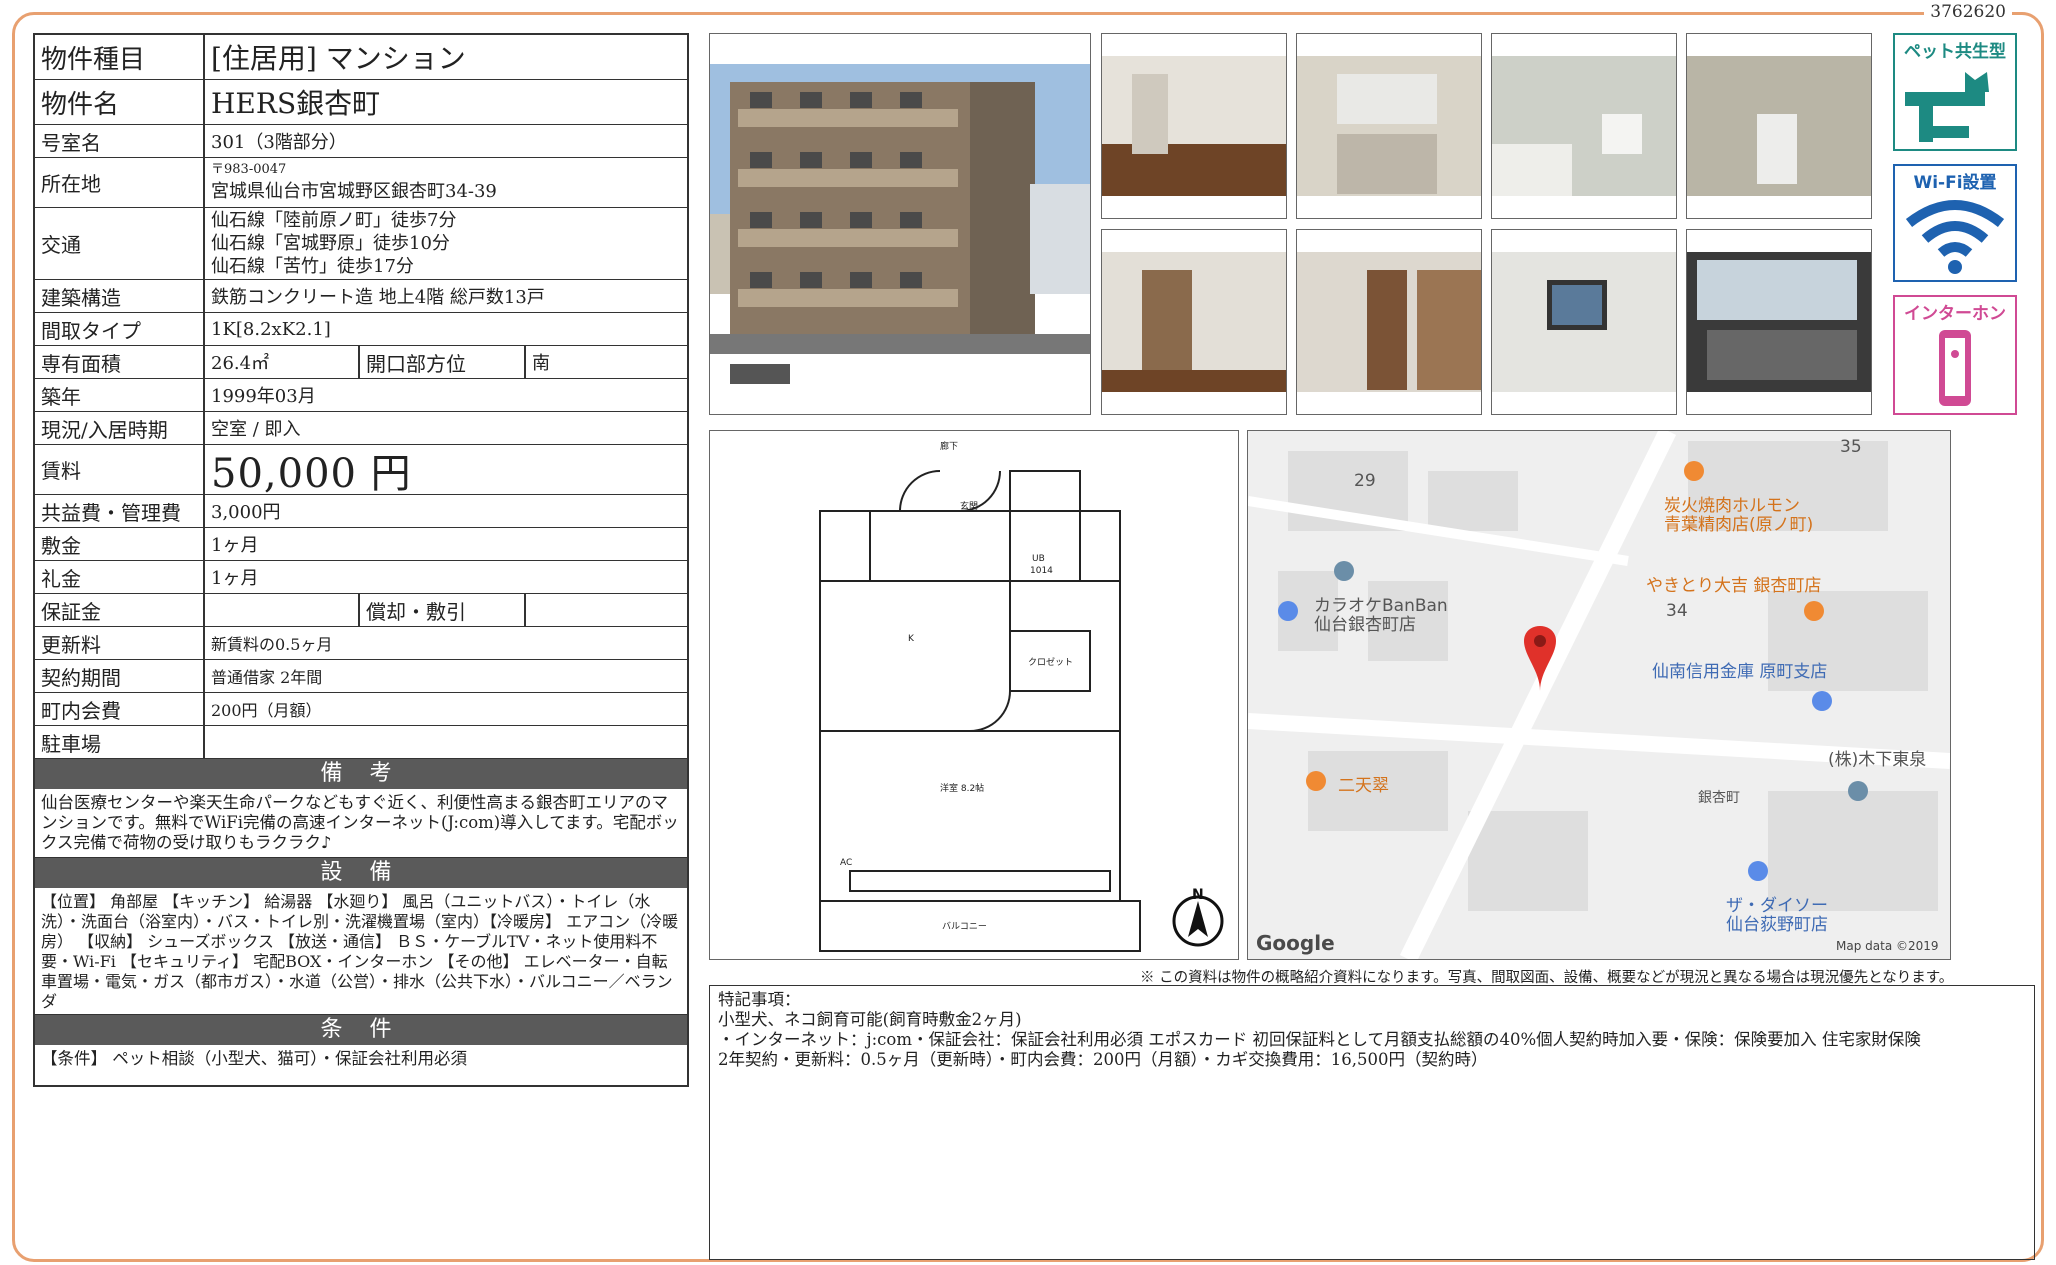 The image size is (2056, 1265). Describe the element at coordinates (541, 363) in the screenshot. I see `direction-value: 南` at that location.